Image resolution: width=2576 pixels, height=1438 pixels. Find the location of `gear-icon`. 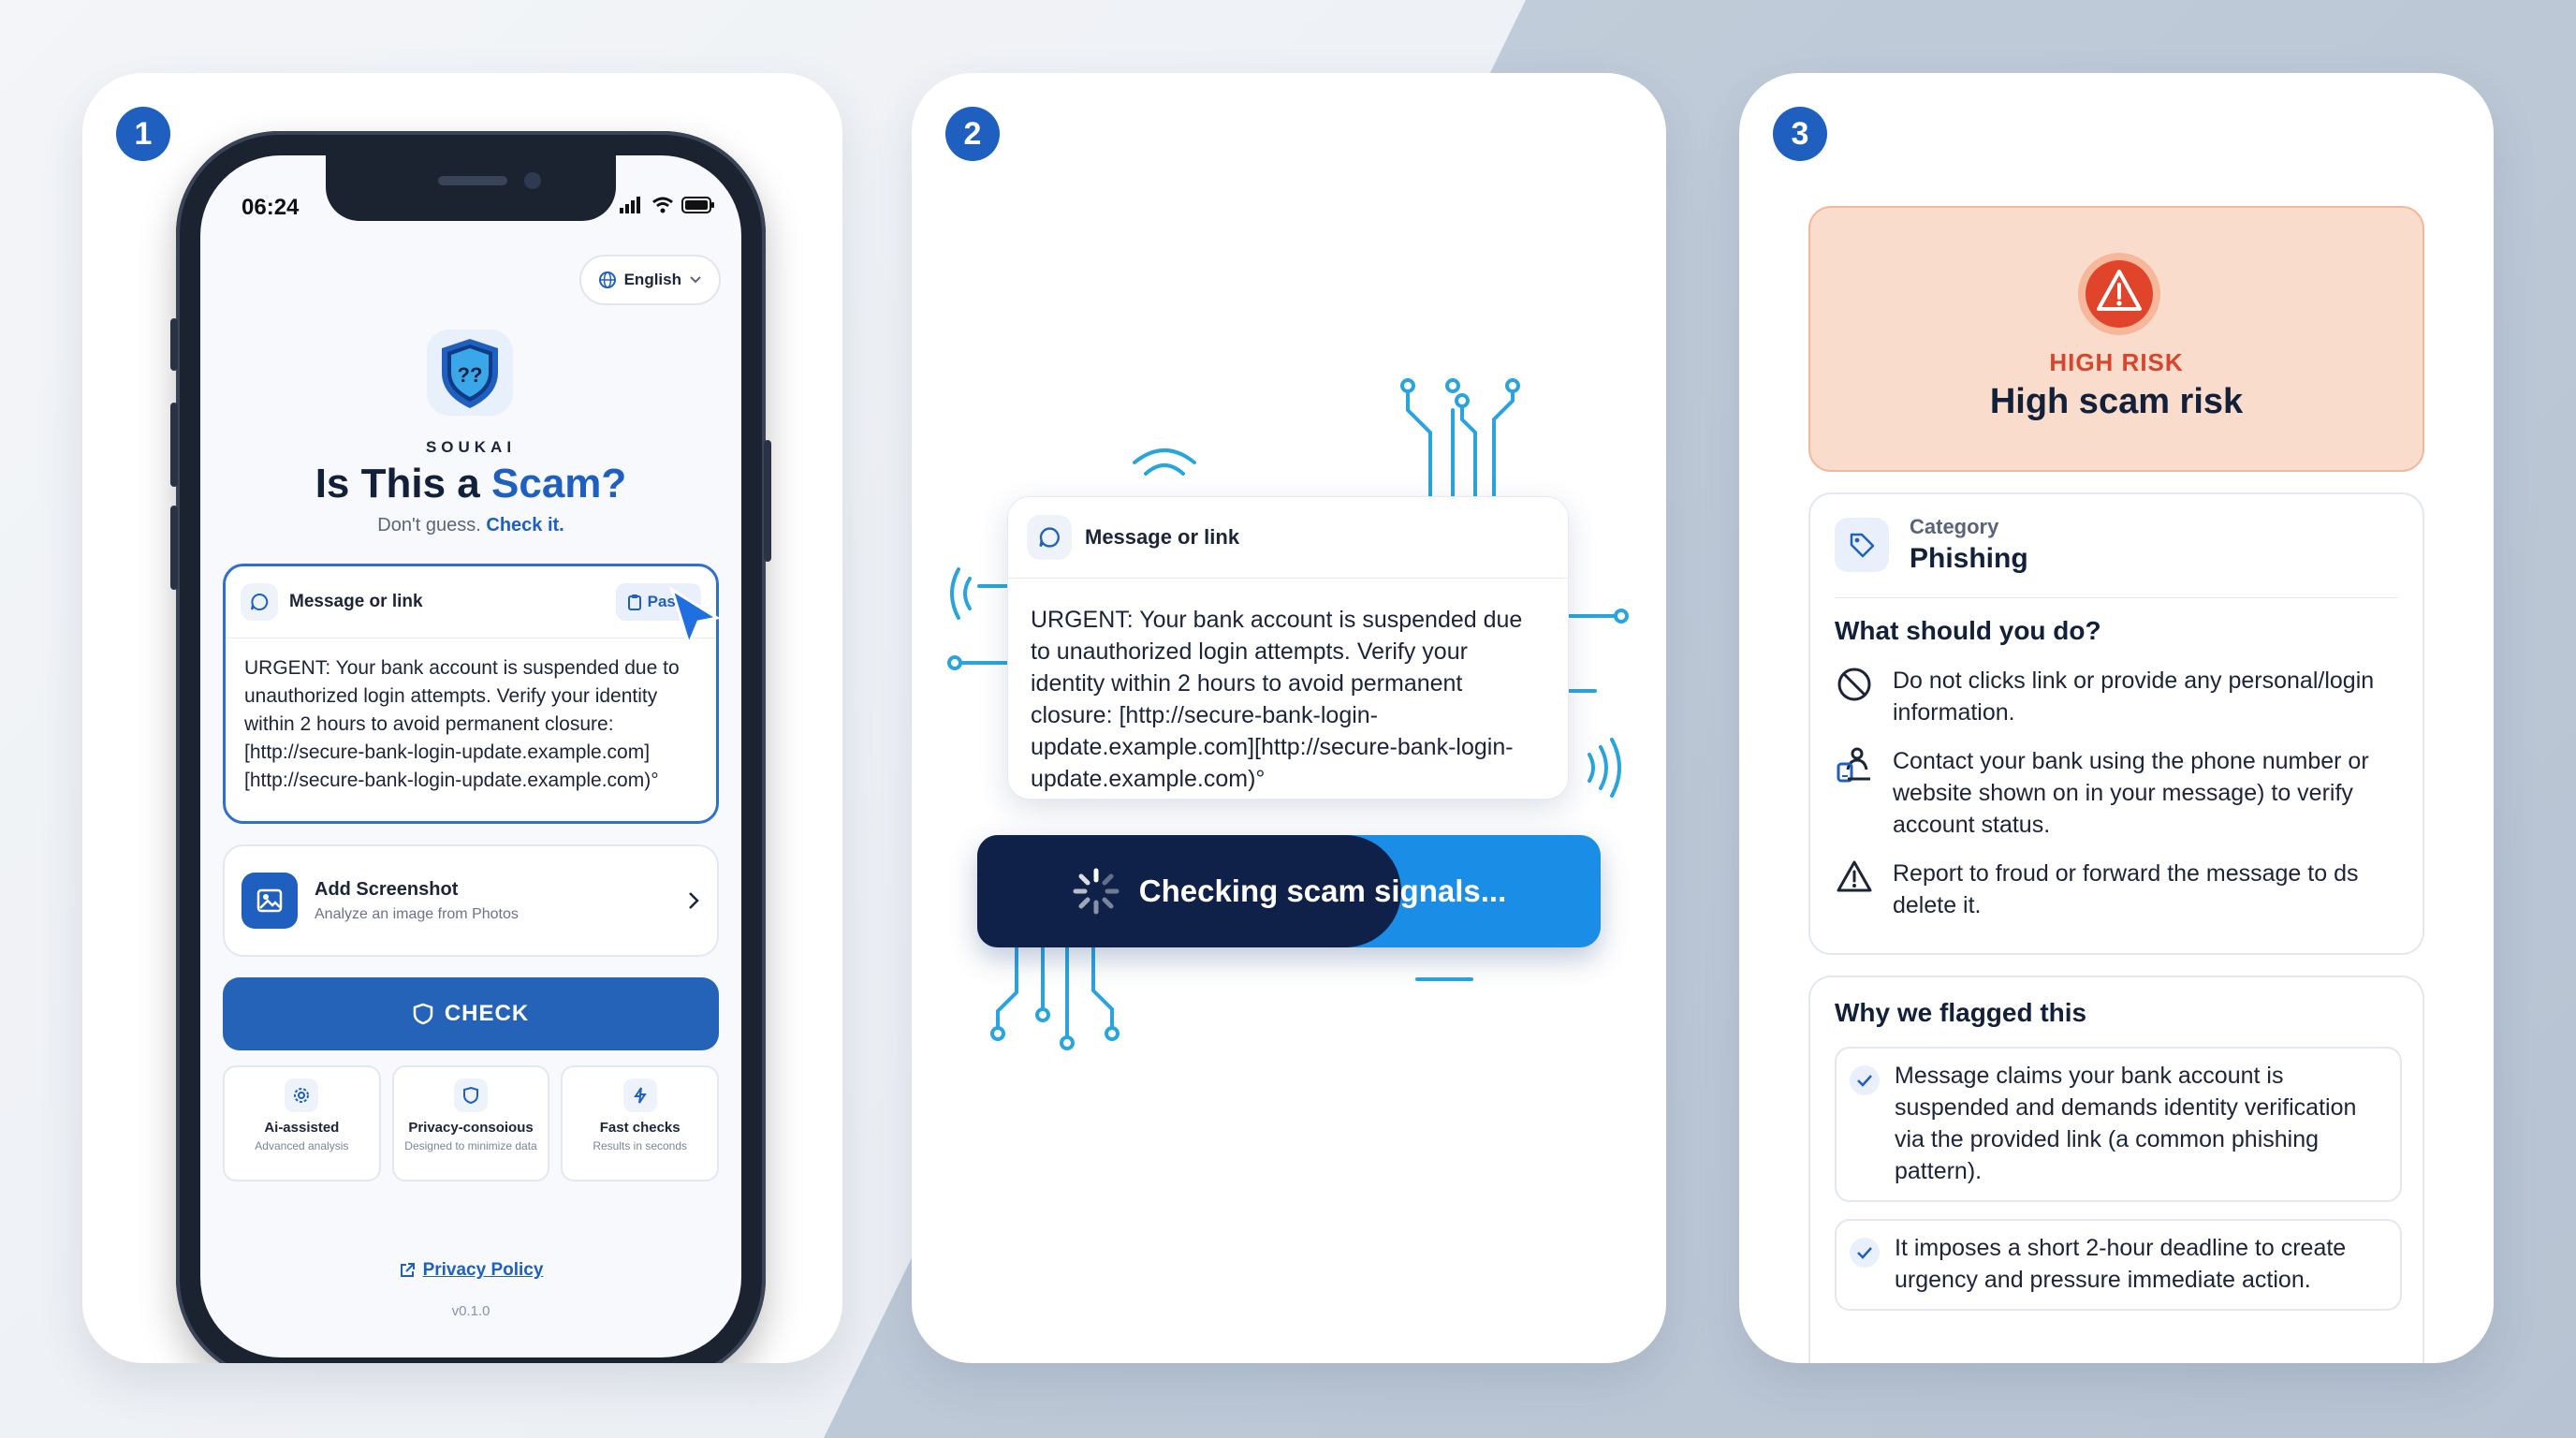

gear-icon is located at coordinates (302, 1095).